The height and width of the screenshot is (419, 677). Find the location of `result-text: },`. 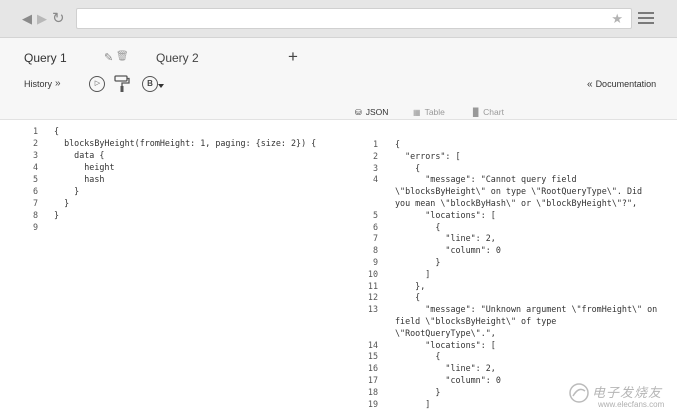

result-text: }, is located at coordinates (410, 285).